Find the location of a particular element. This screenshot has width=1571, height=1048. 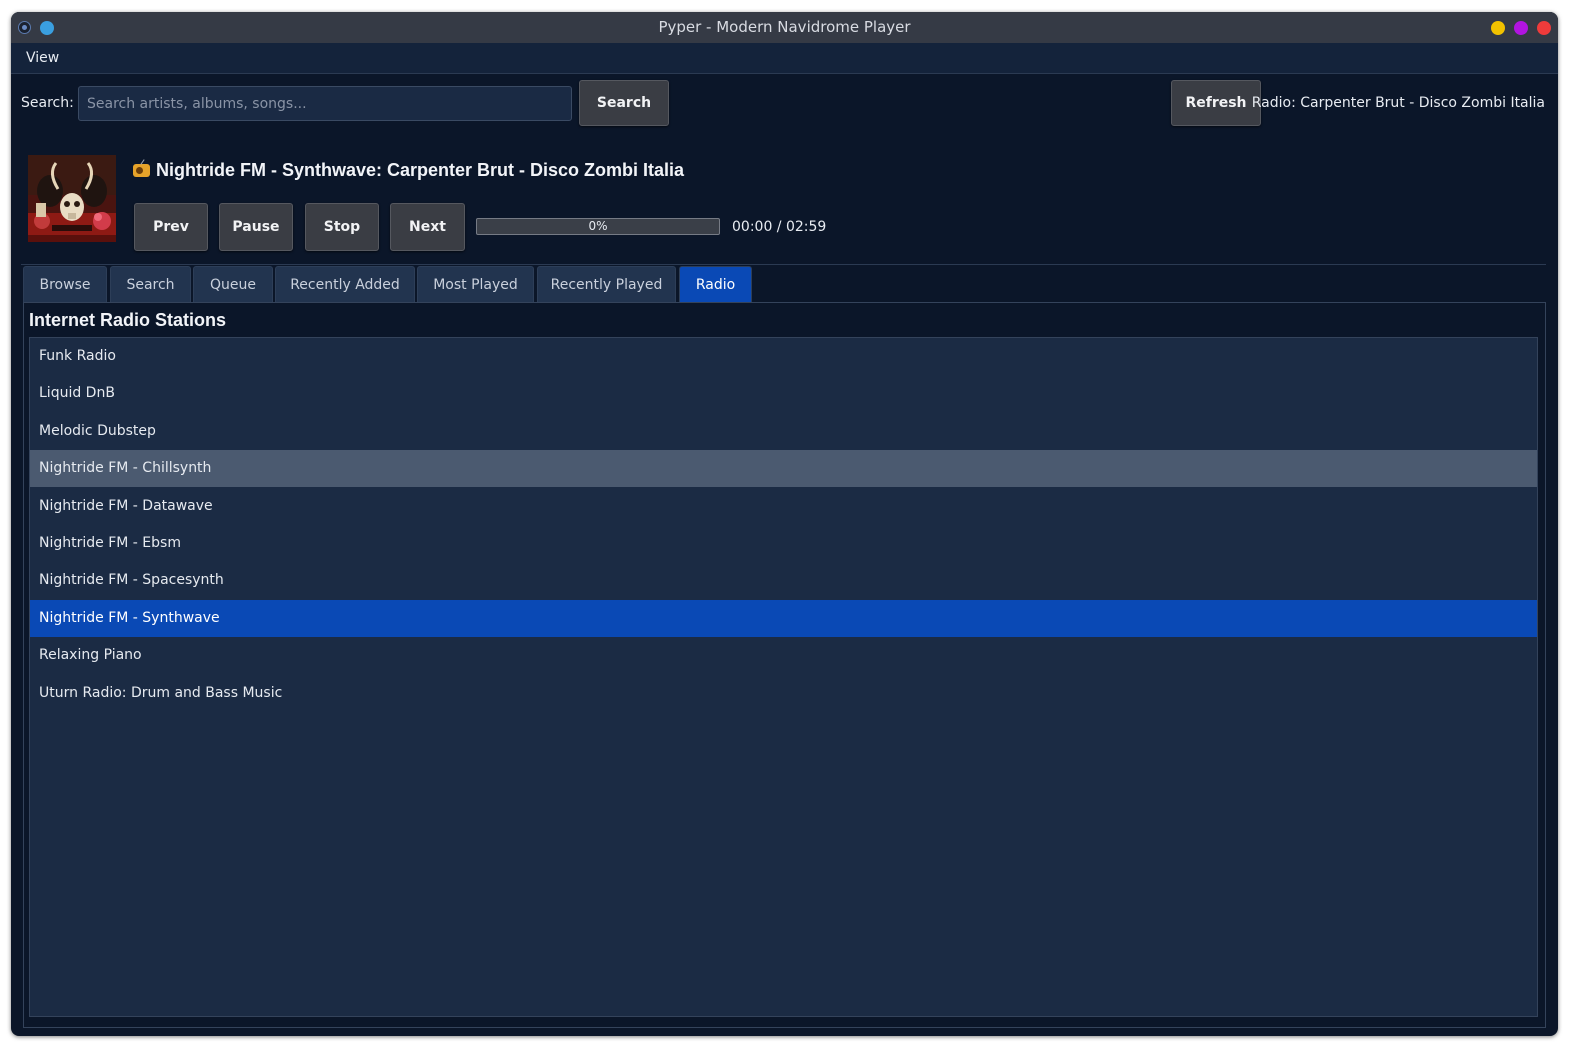

album-art is located at coordinates (72, 198).